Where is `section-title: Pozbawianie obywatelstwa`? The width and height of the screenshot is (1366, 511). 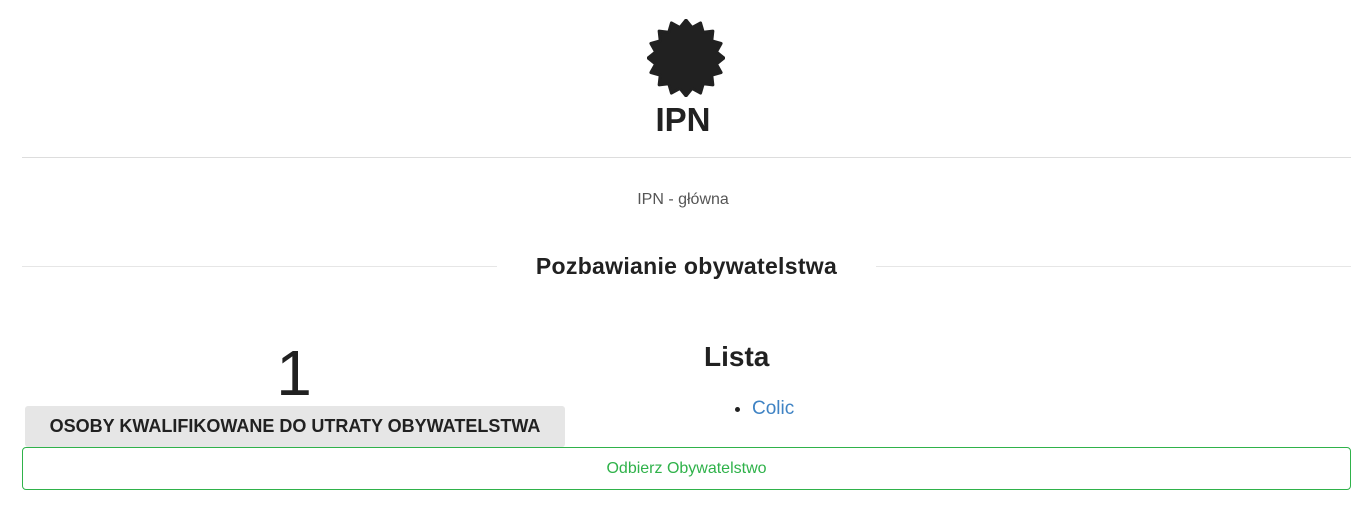 section-title: Pozbawianie obywatelstwa is located at coordinates (686, 266).